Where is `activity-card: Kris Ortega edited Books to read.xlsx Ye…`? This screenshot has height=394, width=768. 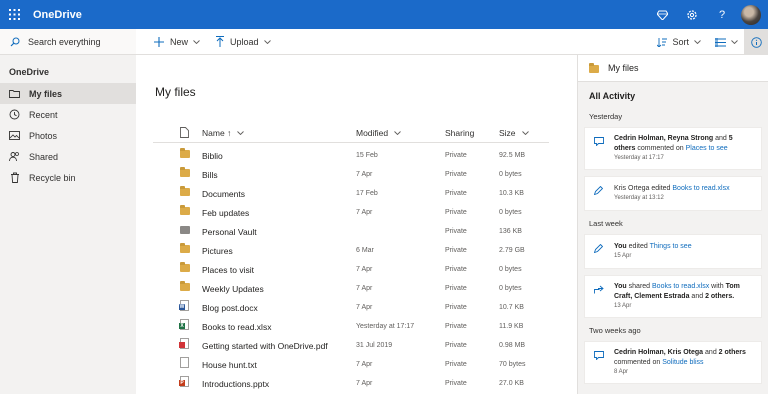 activity-card: Kris Ortega edited Books to read.xlsx Ye… is located at coordinates (673, 193).